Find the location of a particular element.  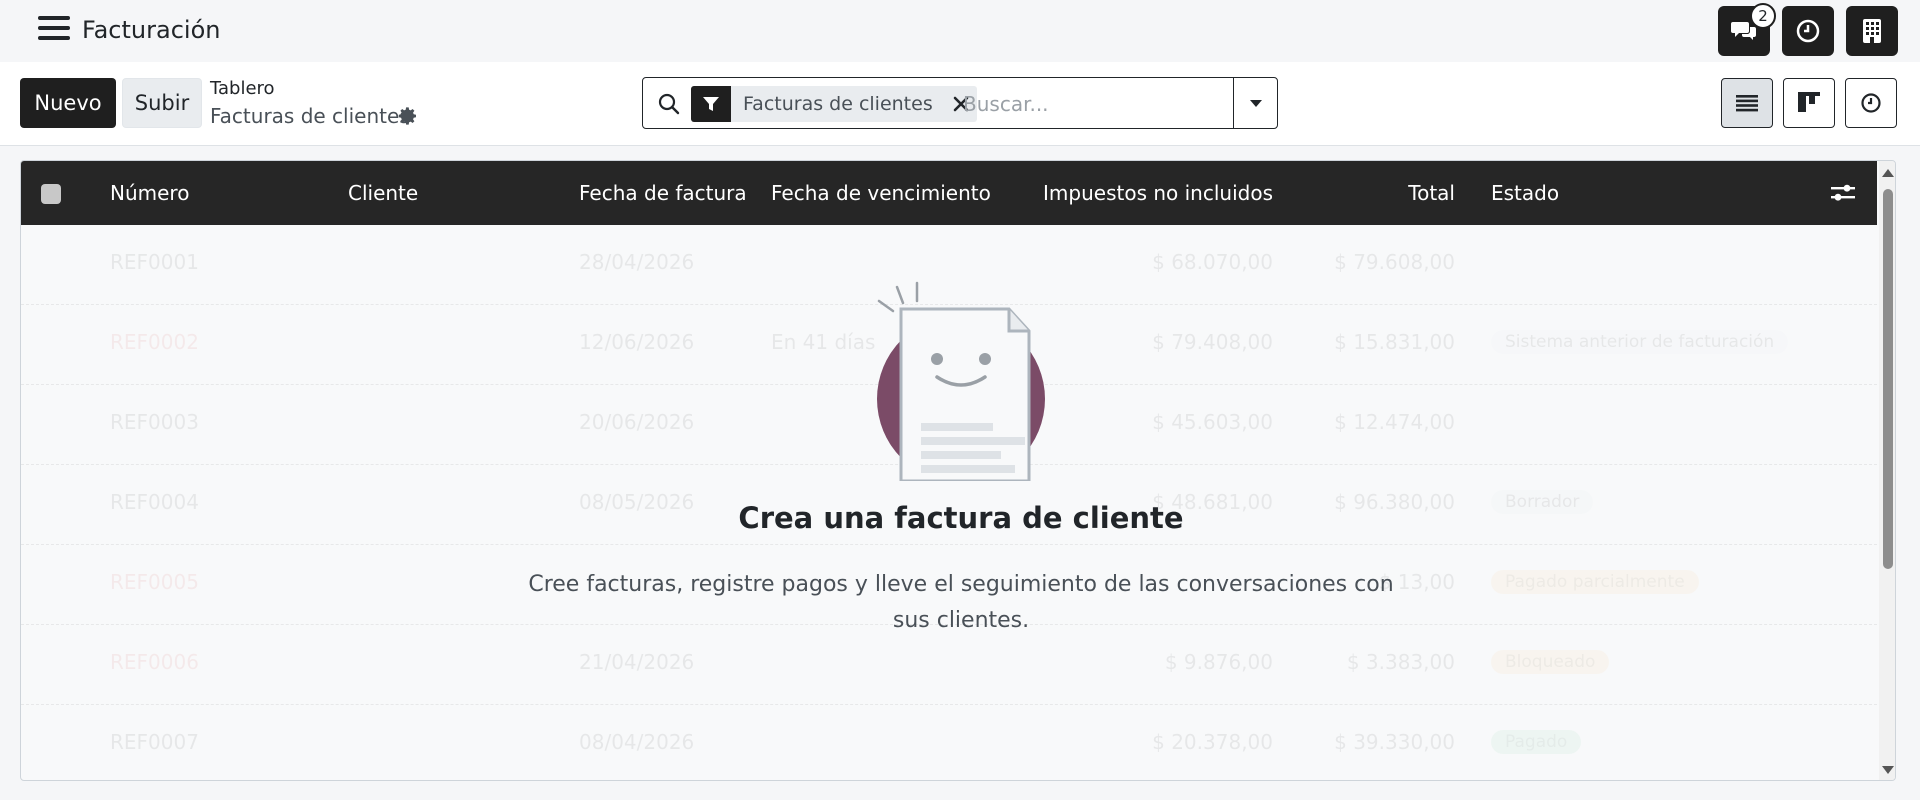

column-header-status: Estado is located at coordinates (1525, 193).